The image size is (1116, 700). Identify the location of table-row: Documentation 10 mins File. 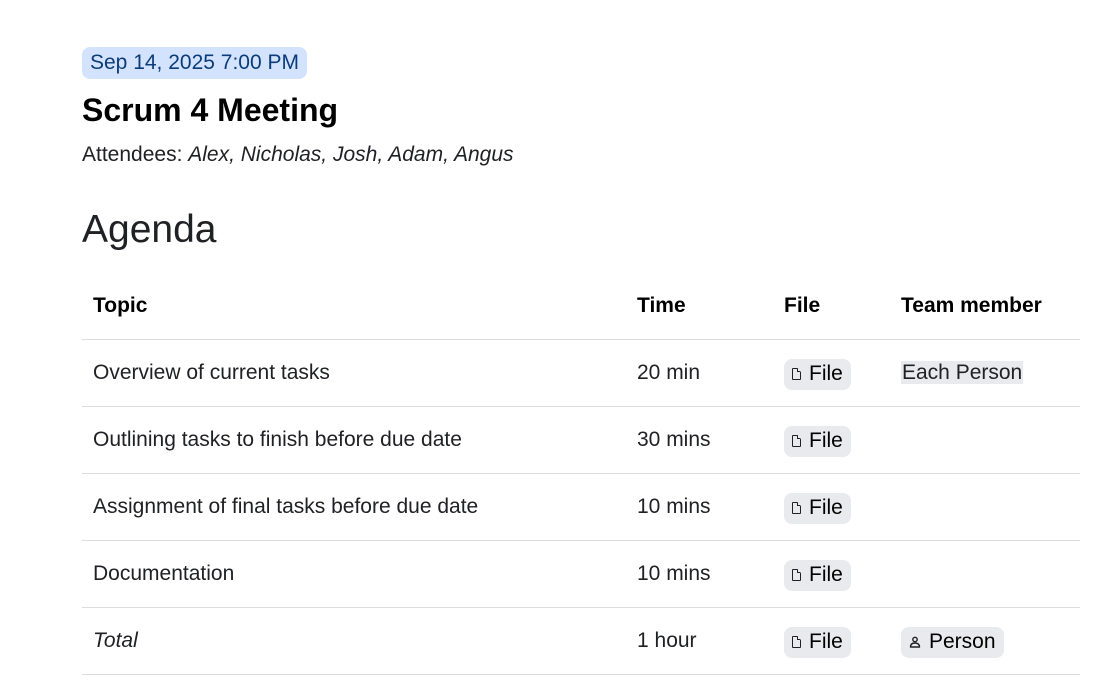
(581, 574).